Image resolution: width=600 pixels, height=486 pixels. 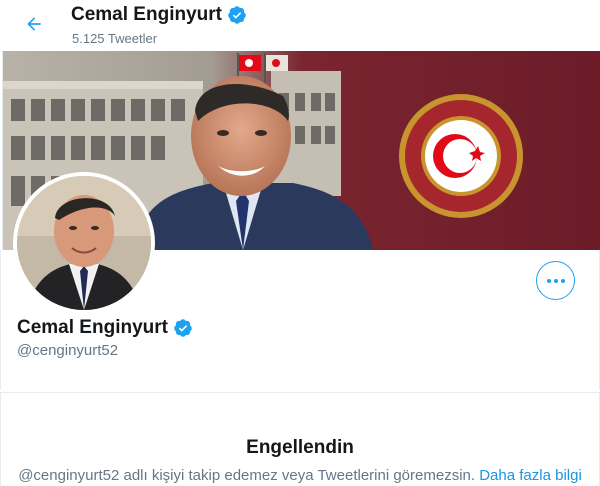 I want to click on profile-handle: @cenginyurt52, so click(x=68, y=350).